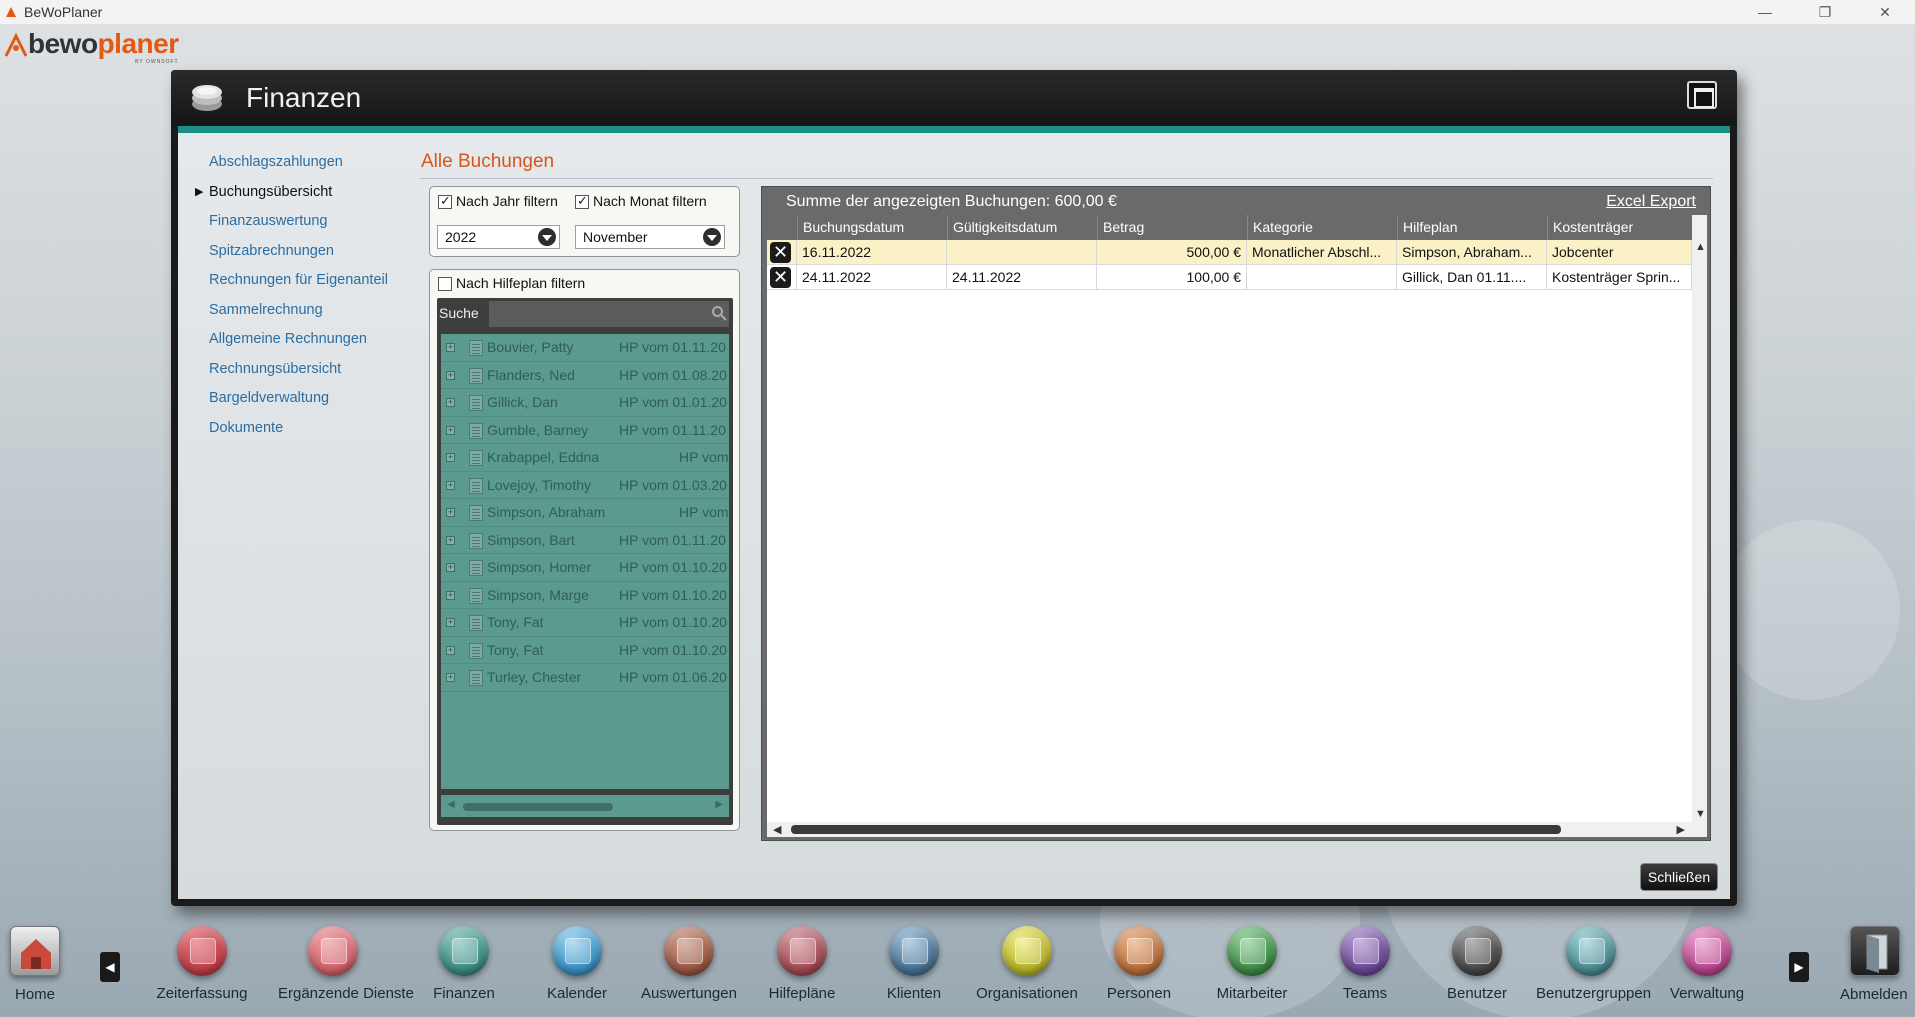 The height and width of the screenshot is (1017, 1915). What do you see at coordinates (346, 960) in the screenshot?
I see `dock-item-ergaenzende-dienste: Ergänzende Dienste` at bounding box center [346, 960].